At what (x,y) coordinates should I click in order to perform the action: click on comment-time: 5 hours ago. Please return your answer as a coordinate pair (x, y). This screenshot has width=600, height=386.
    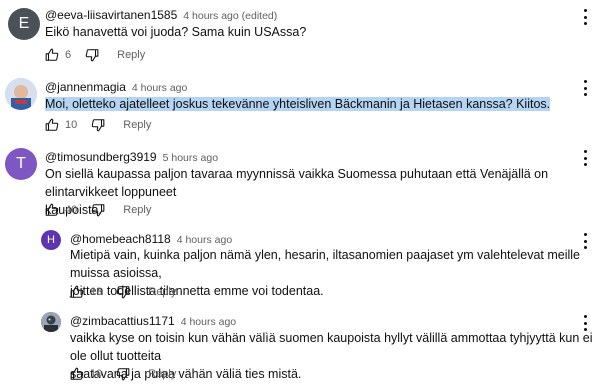
    Looking at the image, I should click on (190, 158).